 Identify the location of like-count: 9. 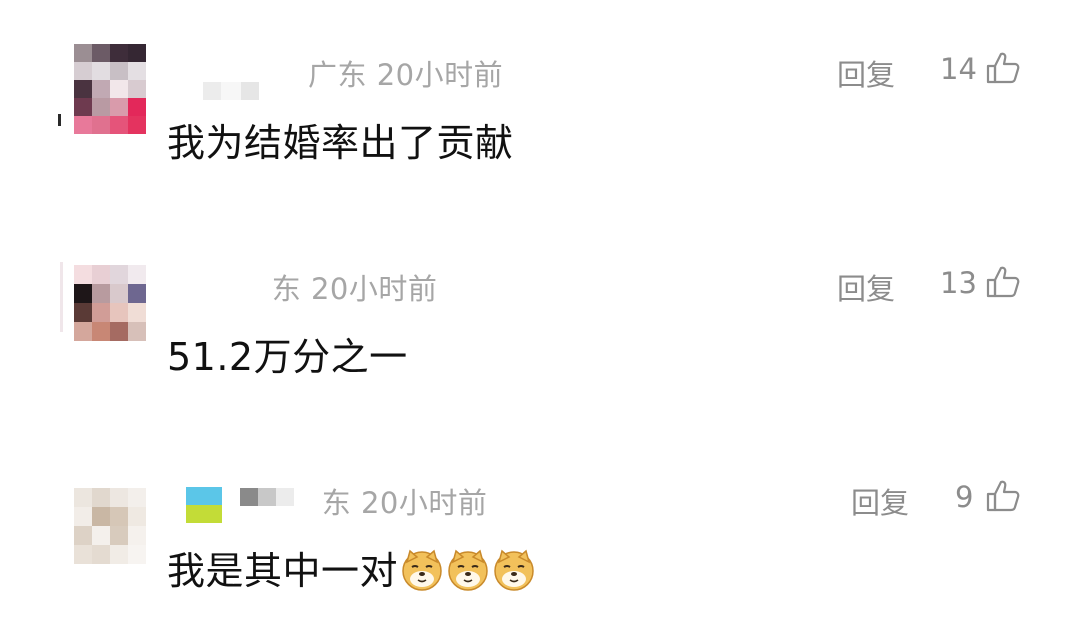
(964, 497).